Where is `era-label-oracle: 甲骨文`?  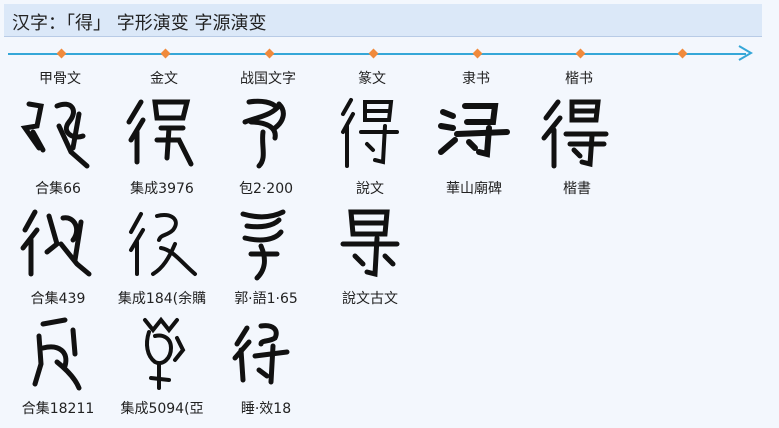
era-label-oracle: 甲骨文 is located at coordinates (60, 78).